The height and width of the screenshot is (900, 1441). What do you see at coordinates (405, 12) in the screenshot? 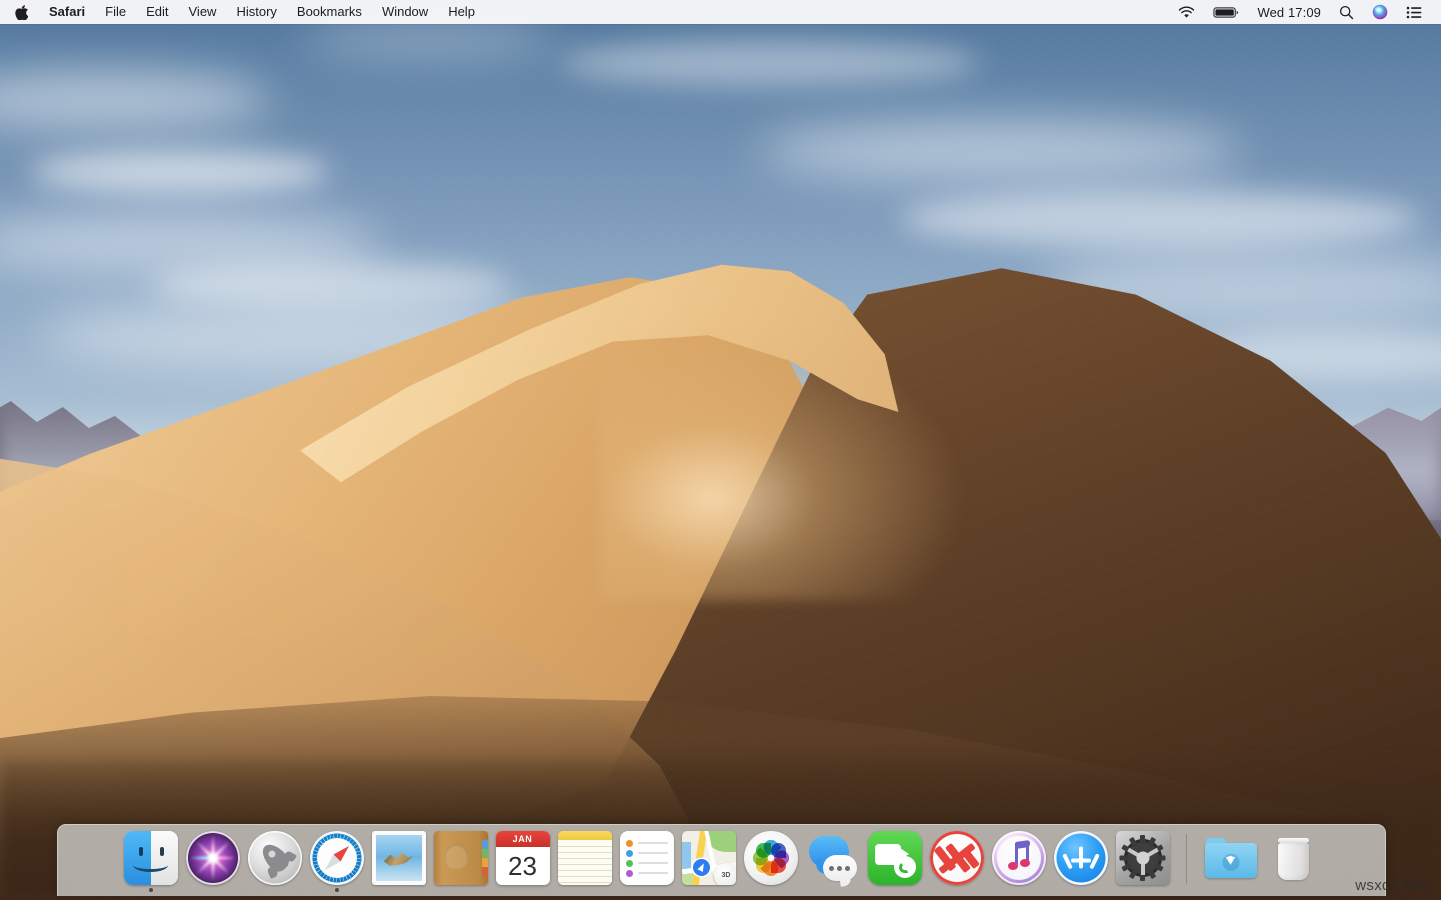
I see `menu-item-window: Window` at bounding box center [405, 12].